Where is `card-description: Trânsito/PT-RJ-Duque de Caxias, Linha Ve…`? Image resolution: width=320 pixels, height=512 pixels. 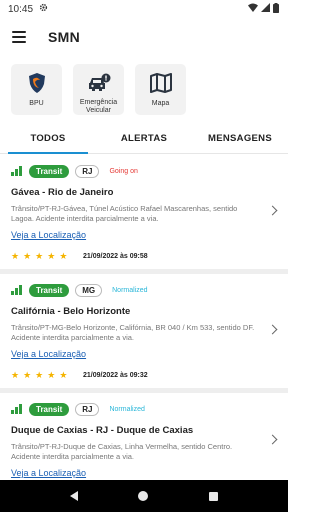
card-description: Trânsito/PT-RJ-Duque de Caxias, Linha Ve… is located at coordinates (122, 451).